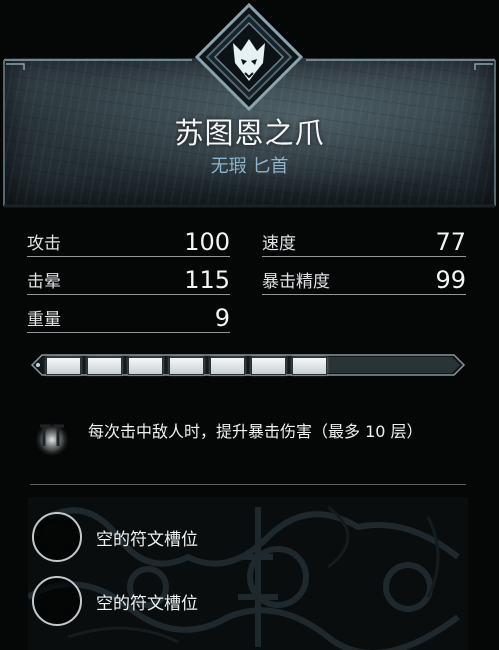 The height and width of the screenshot is (650, 499). Describe the element at coordinates (248, 484) in the screenshot. I see `section-divider` at that location.